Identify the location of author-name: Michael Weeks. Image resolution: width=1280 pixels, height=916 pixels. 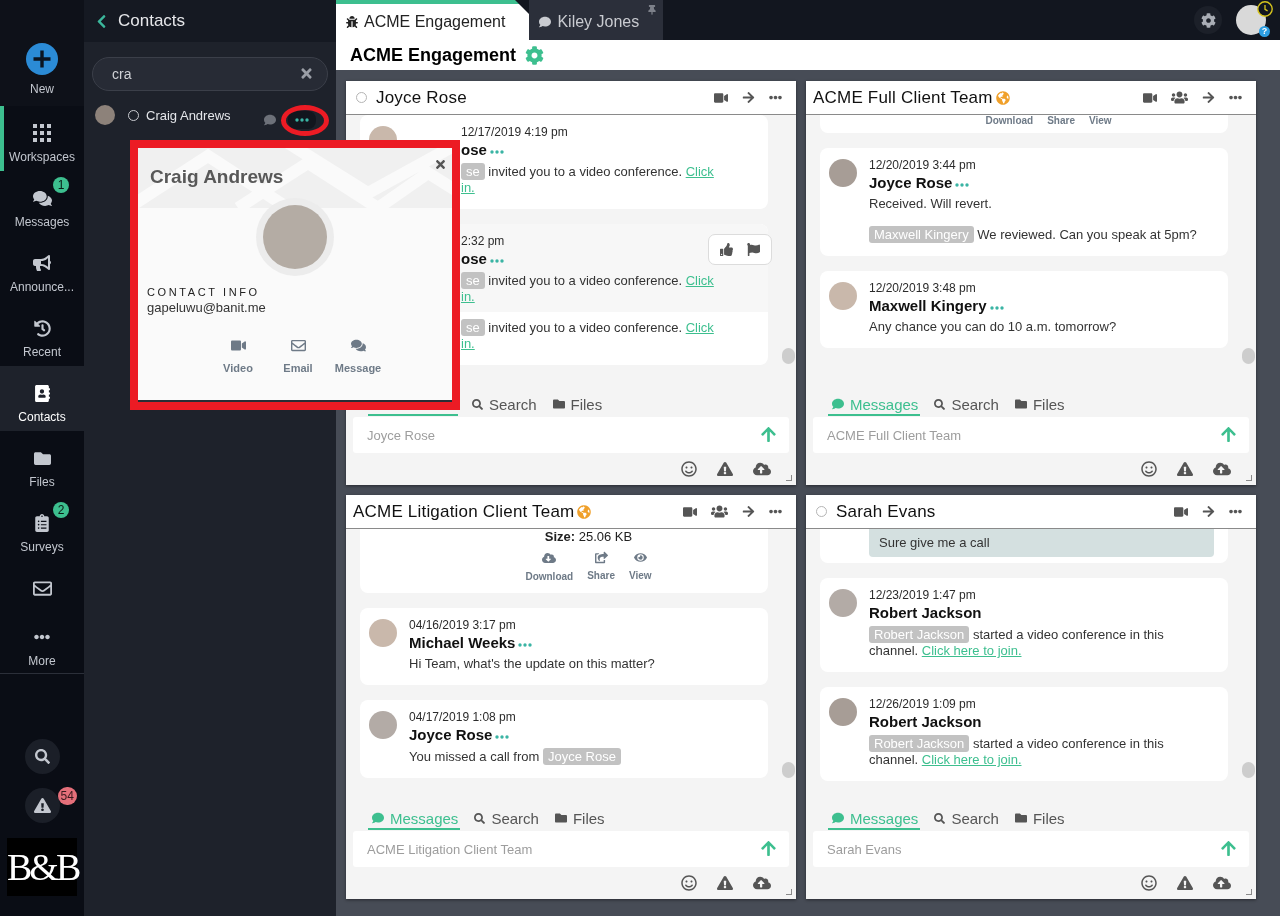
(462, 642).